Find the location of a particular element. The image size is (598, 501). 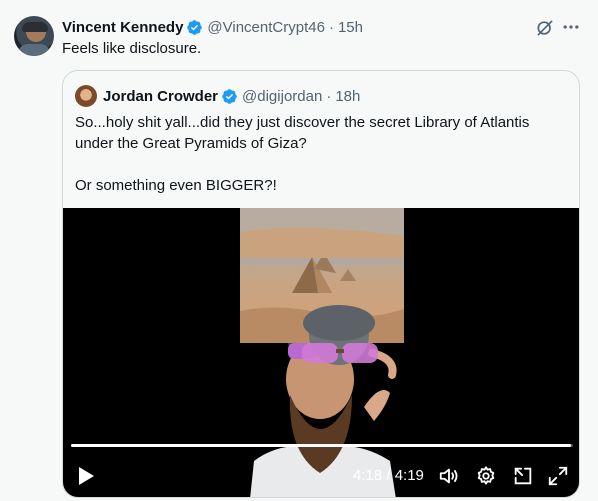

progress-bar is located at coordinates (322, 445).